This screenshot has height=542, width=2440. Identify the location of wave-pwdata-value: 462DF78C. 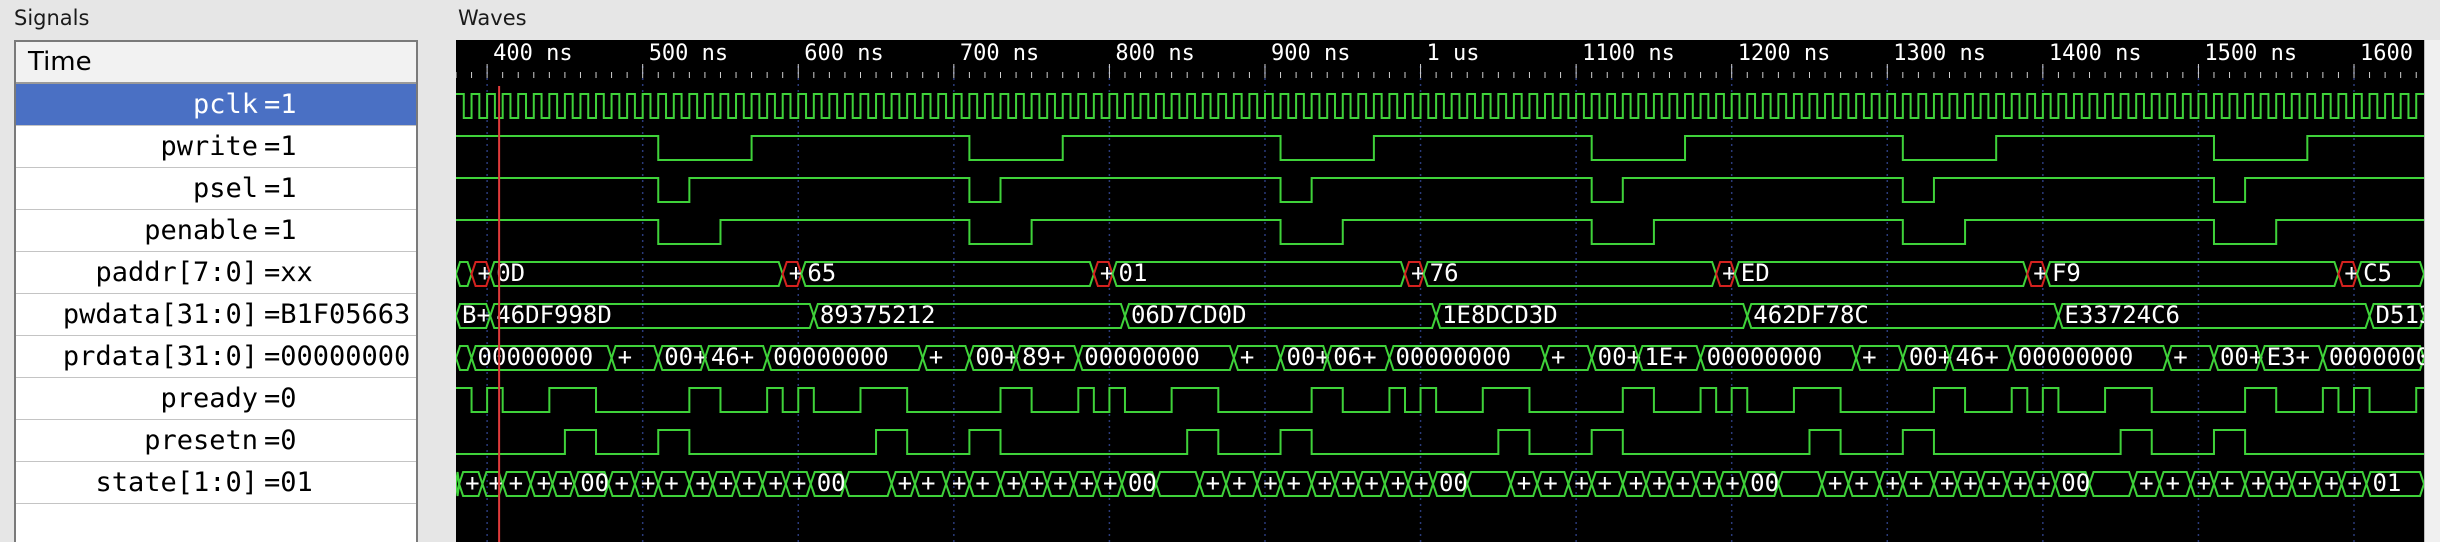
(1811, 315).